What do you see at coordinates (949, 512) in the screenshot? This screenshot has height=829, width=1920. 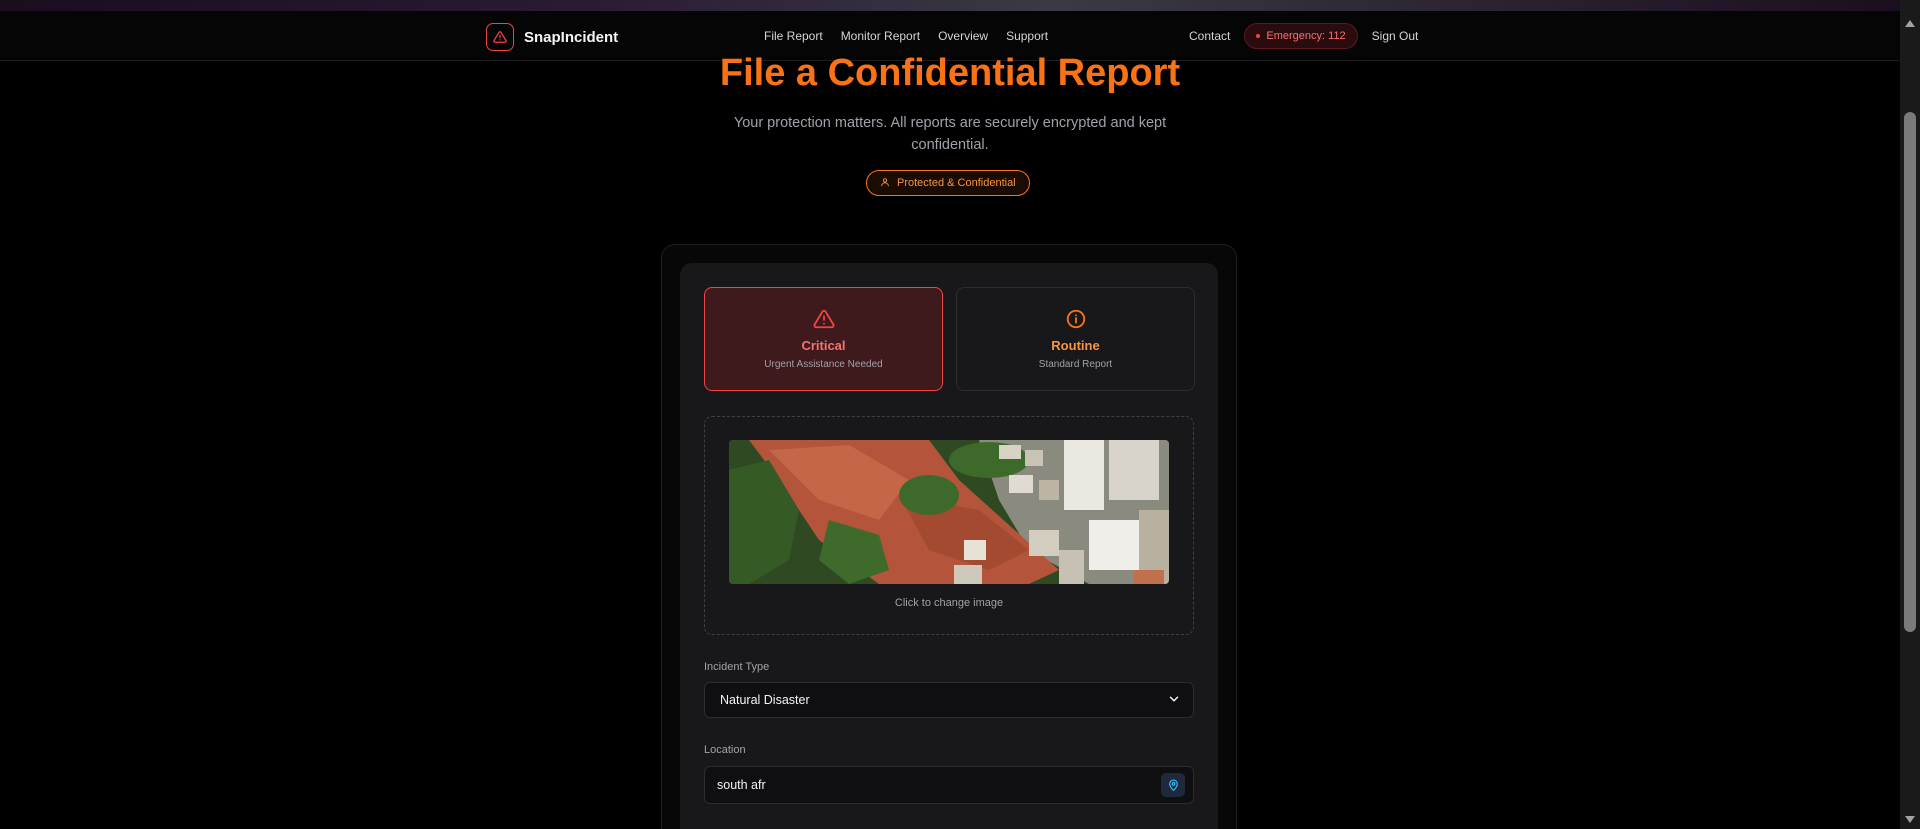 I see `landslide-photo` at bounding box center [949, 512].